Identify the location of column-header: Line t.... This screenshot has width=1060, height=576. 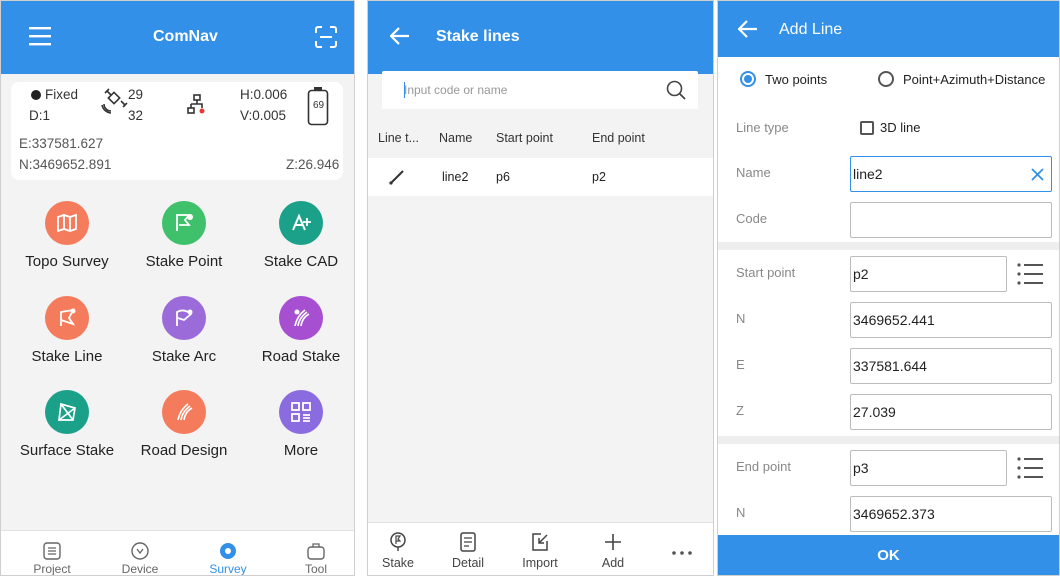
(398, 138).